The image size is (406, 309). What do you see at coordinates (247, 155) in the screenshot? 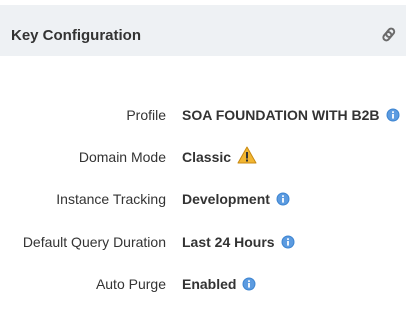
I see `warning-icon` at bounding box center [247, 155].